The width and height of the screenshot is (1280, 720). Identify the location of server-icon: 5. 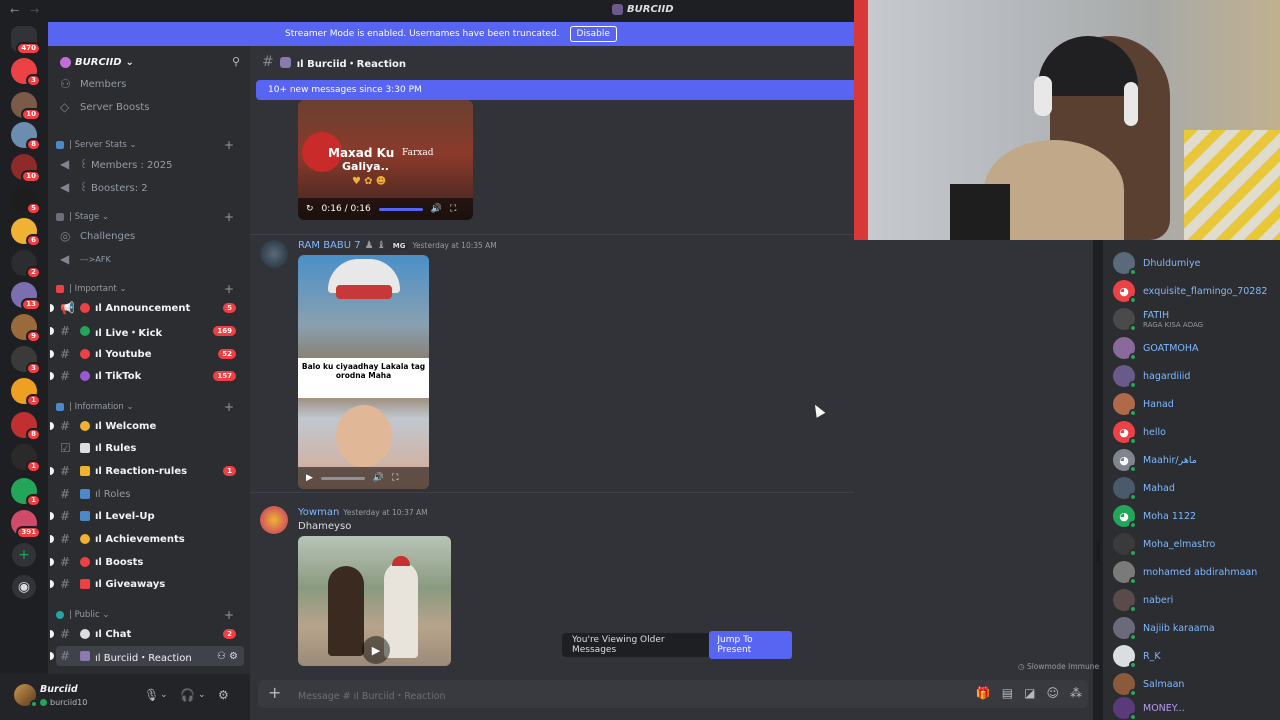
(26, 200).